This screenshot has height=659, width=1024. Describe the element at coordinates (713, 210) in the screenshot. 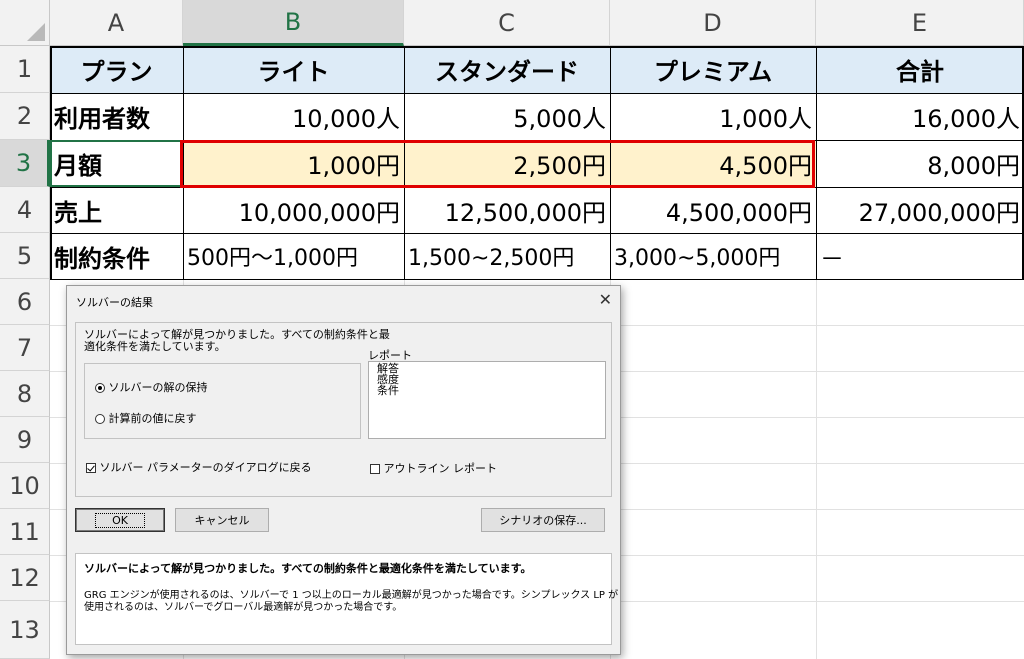

I see `cell-d4: 4,500,000円` at that location.